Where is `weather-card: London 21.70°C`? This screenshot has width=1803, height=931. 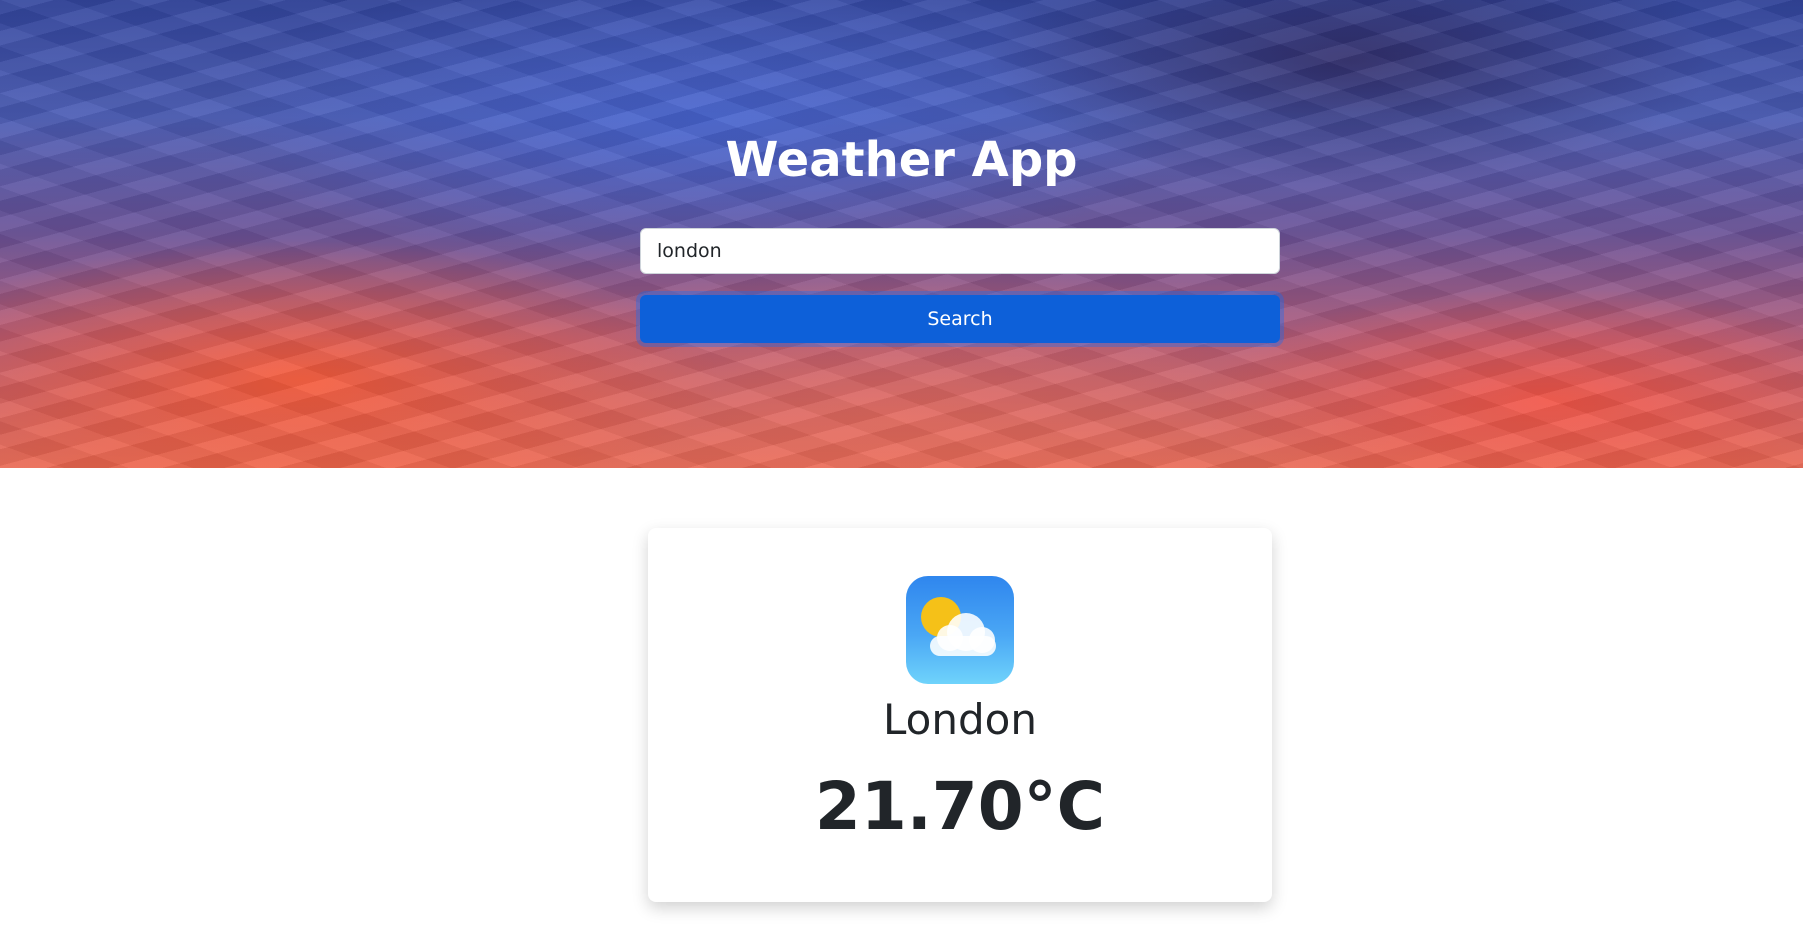
weather-card: London 21.70°C is located at coordinates (960, 715).